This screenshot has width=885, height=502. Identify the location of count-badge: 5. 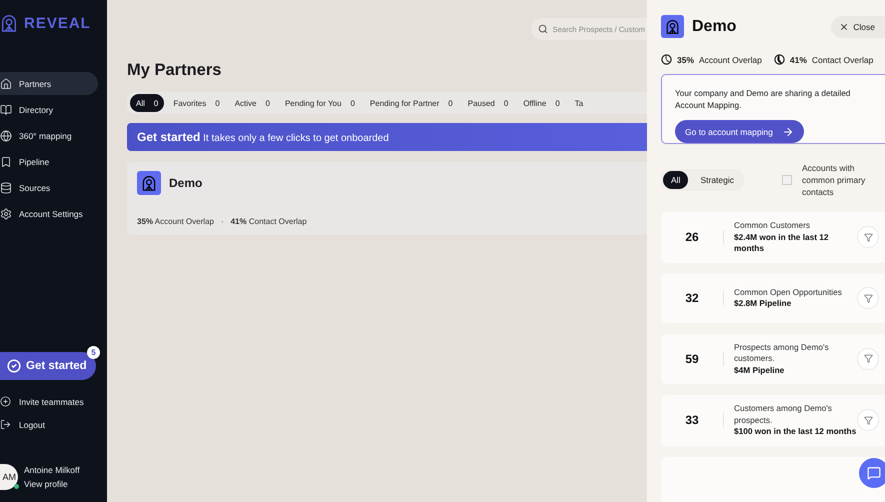
(93, 352).